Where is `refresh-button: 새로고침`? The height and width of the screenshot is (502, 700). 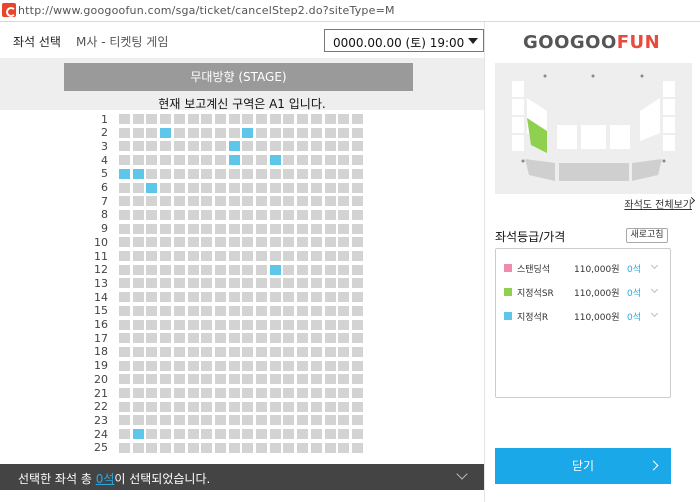
refresh-button: 새로고침 is located at coordinates (647, 235).